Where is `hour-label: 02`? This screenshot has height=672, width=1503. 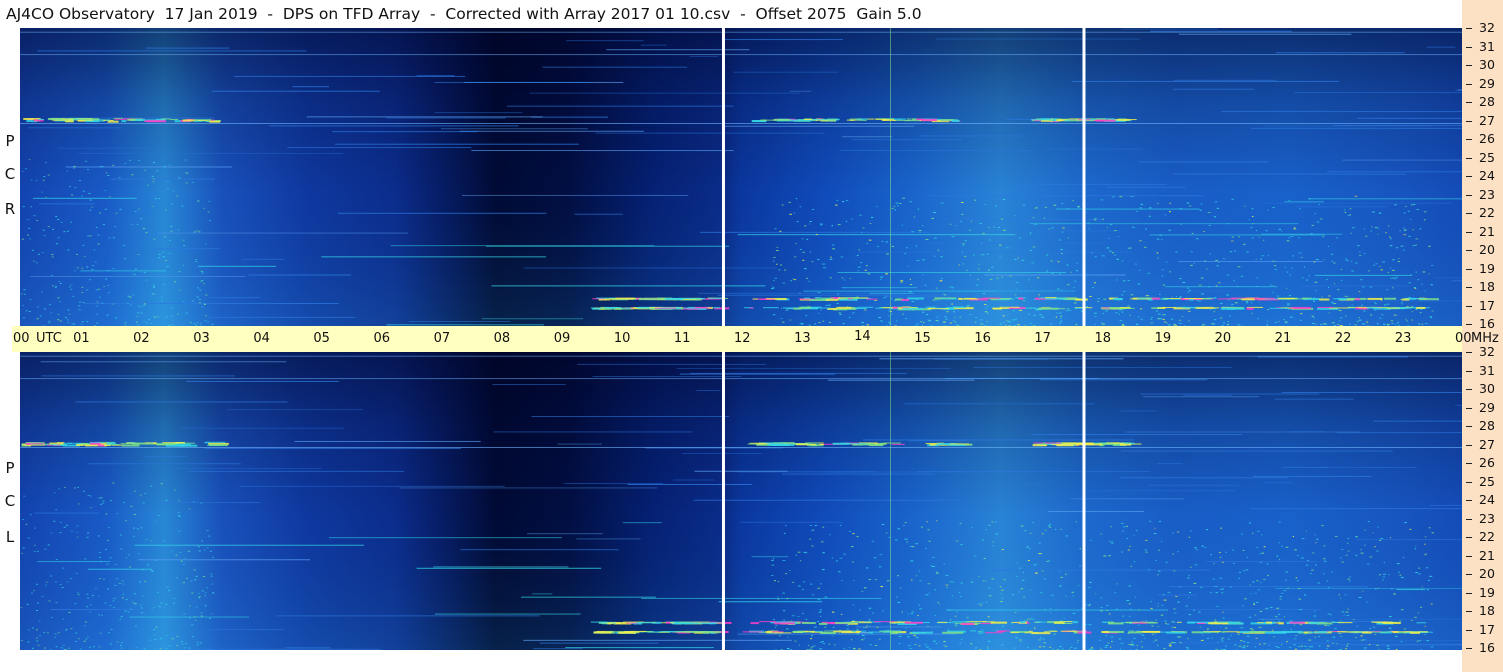
hour-label: 02 is located at coordinates (141, 338).